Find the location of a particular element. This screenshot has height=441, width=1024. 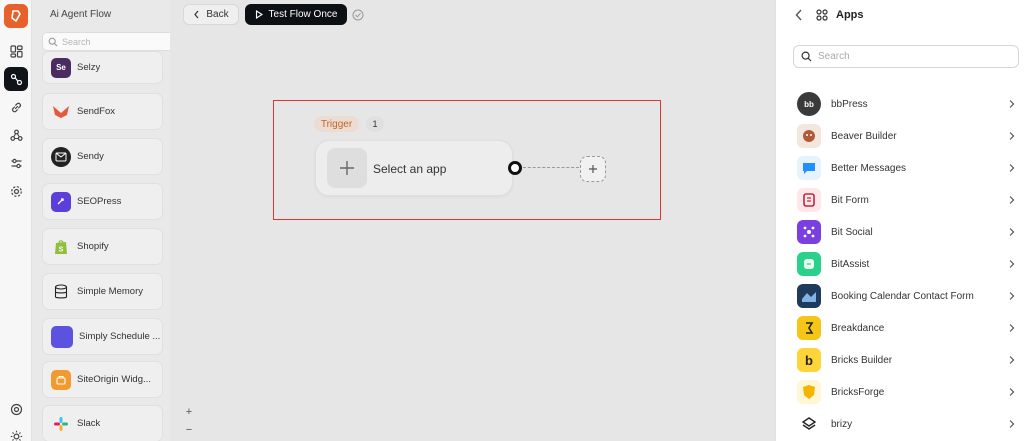

shopify-icon: S is located at coordinates (61, 247).